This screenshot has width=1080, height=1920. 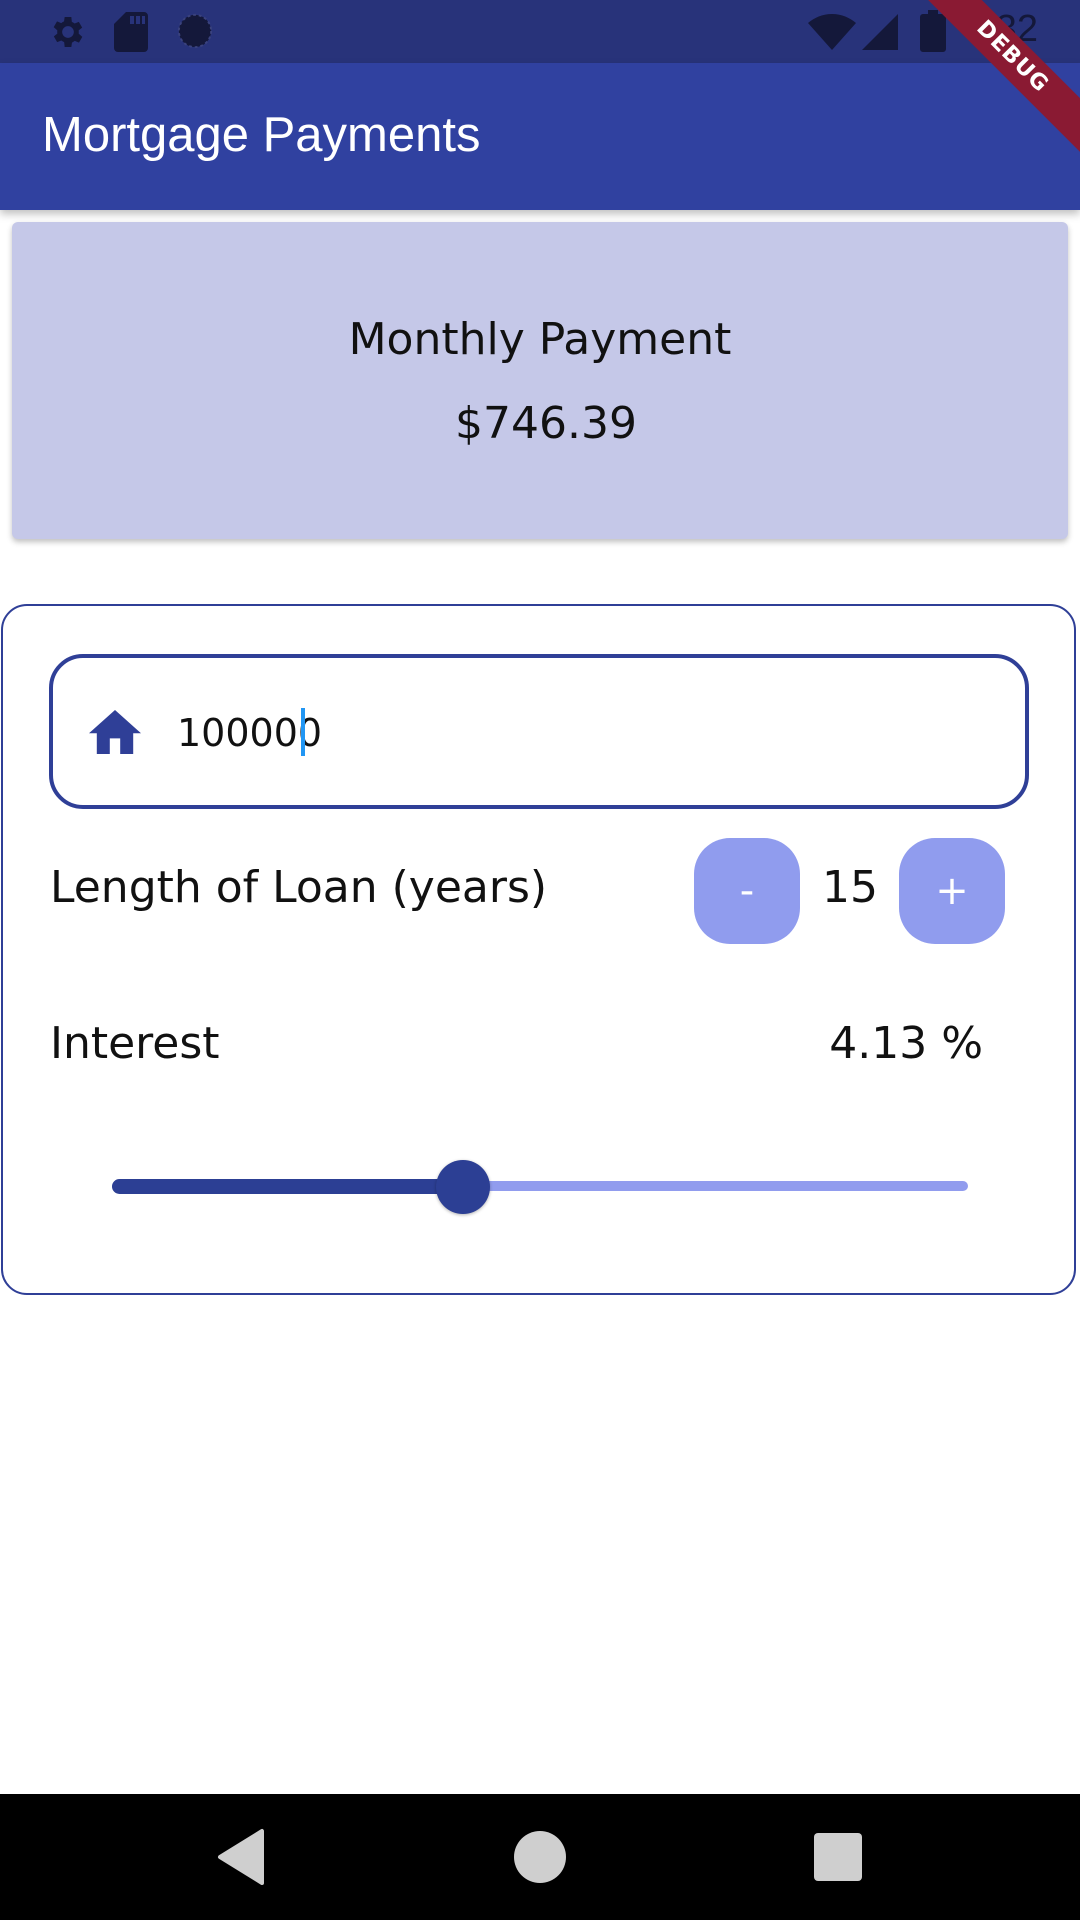 I want to click on monthly-payment-label: Monthly Payment, so click(x=540, y=339).